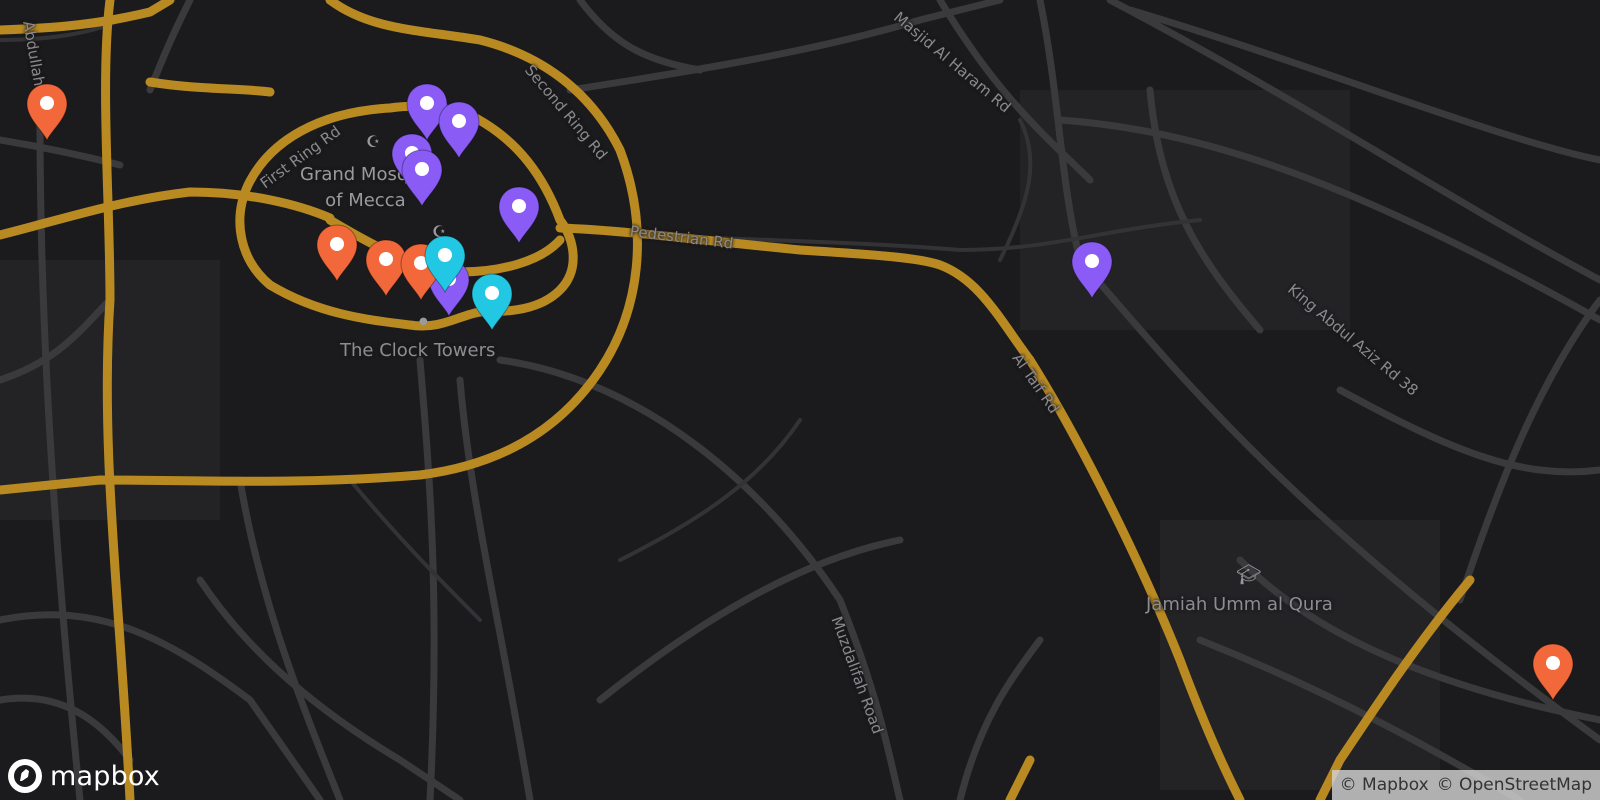 Image resolution: width=1600 pixels, height=800 pixels. I want to click on attribution-bar: © Mapbox © OpenStreetMap, so click(1465, 785).